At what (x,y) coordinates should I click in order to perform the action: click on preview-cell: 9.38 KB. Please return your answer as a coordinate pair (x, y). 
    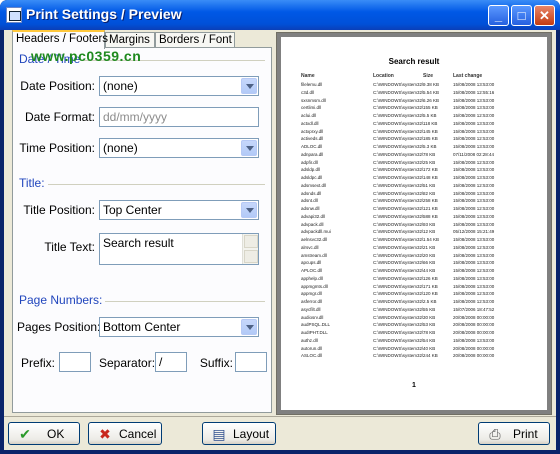
    Looking at the image, I should click on (431, 84).